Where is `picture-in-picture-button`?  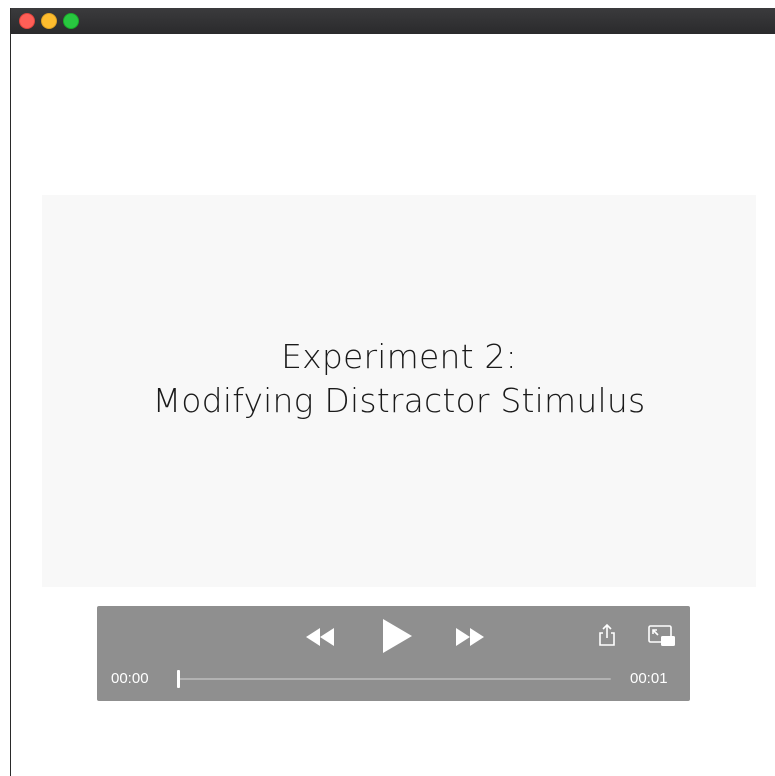 picture-in-picture-button is located at coordinates (662, 636).